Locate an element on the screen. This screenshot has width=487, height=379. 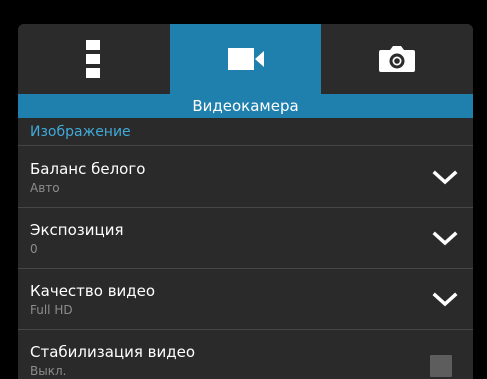
video-camera-icon is located at coordinates (245, 59).